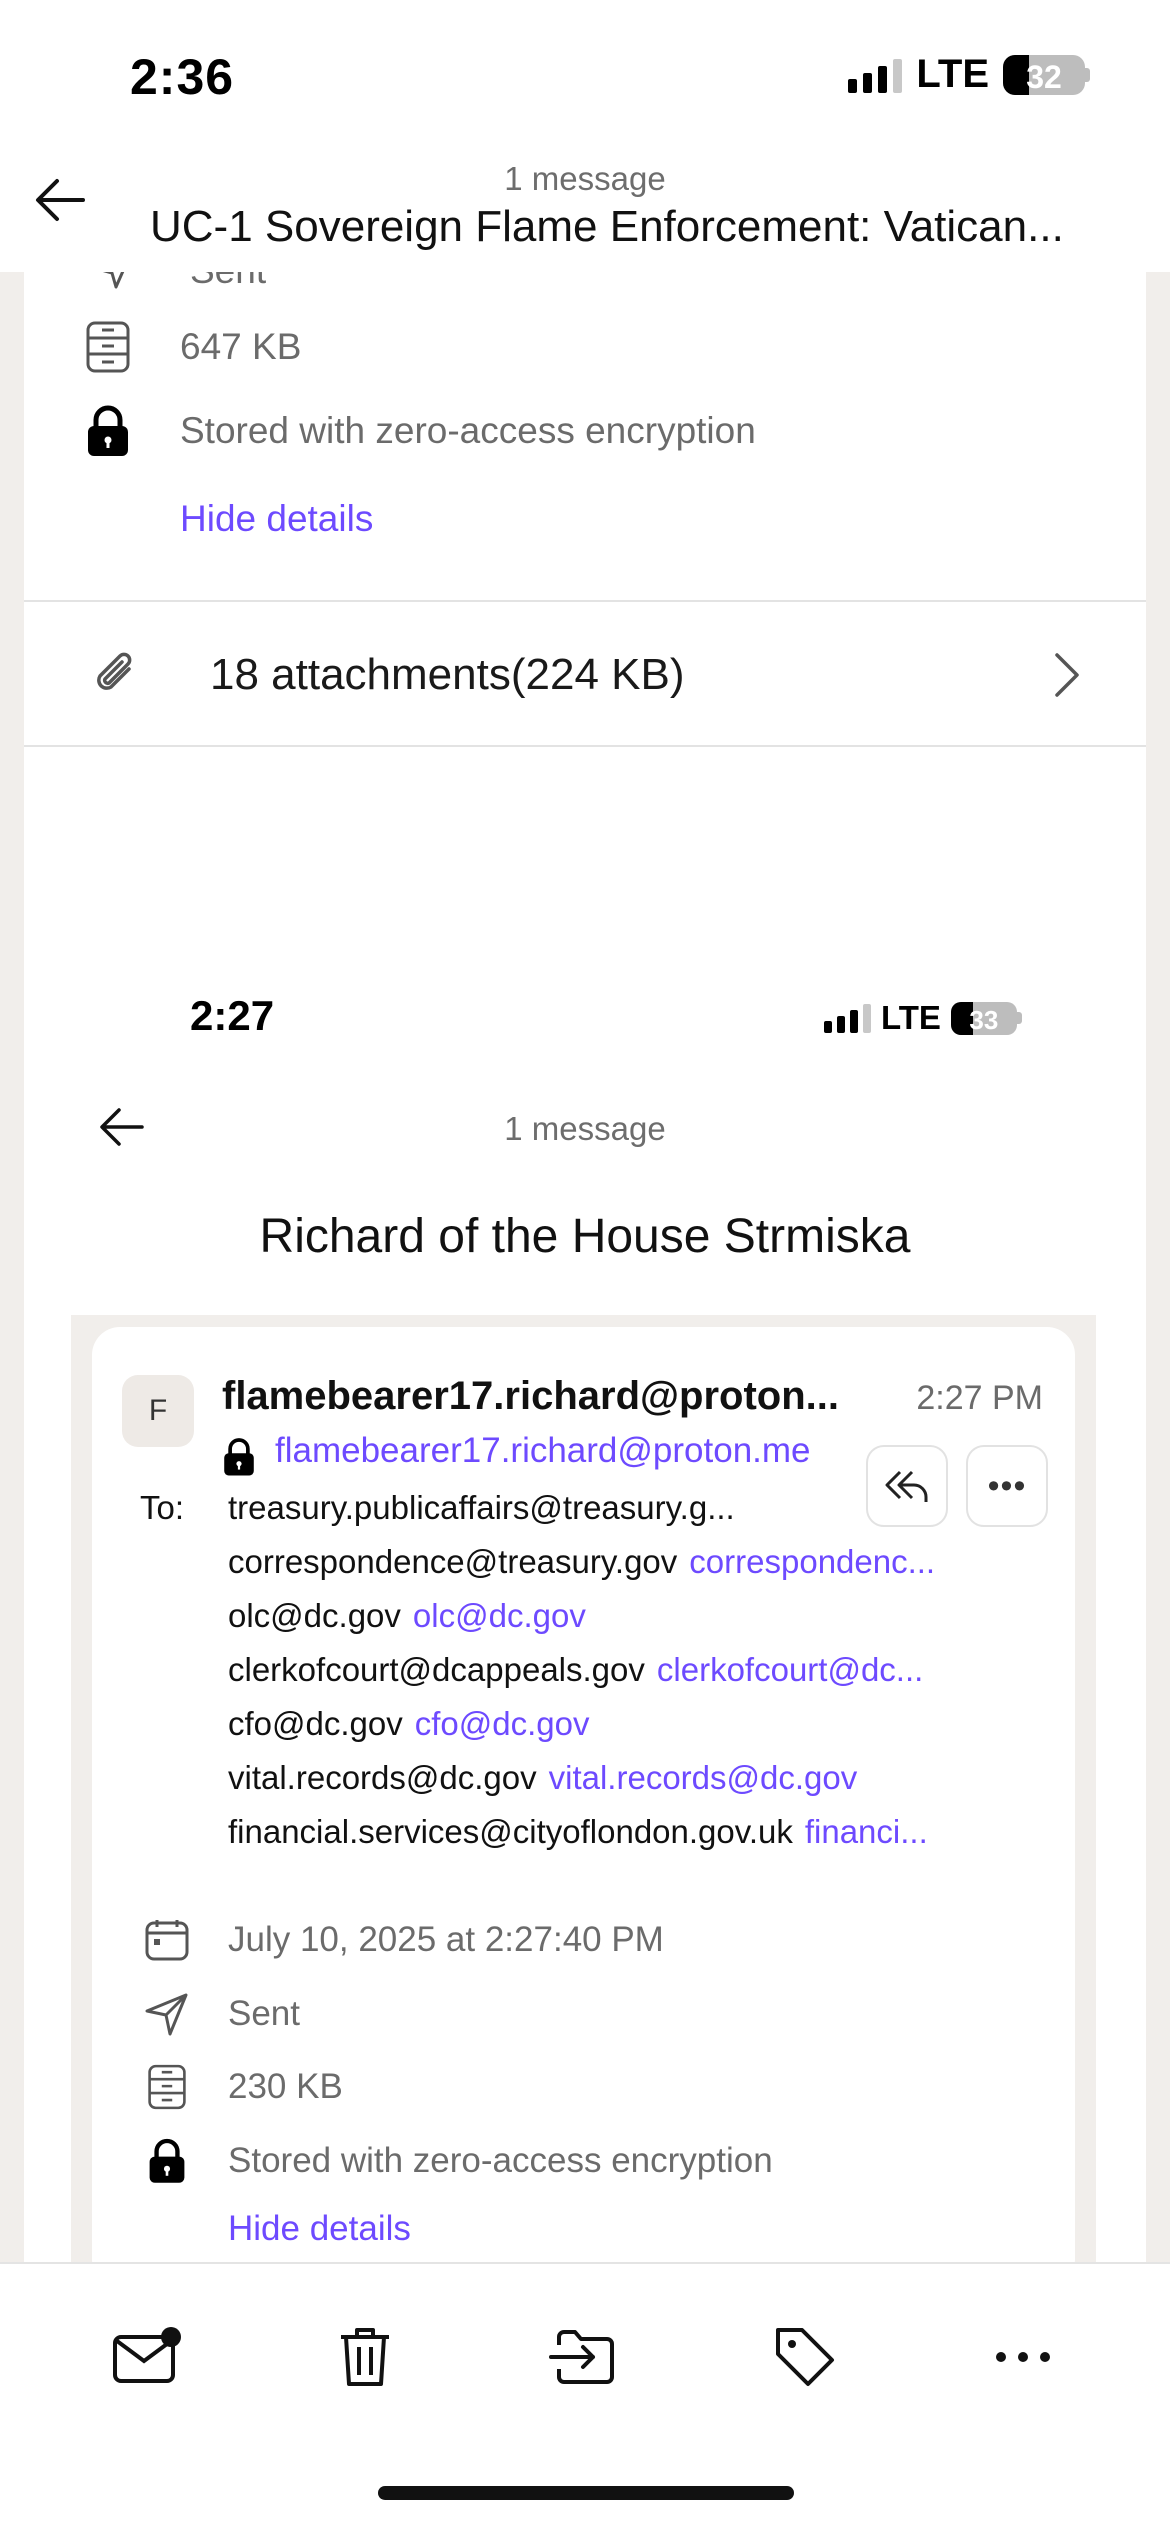 The width and height of the screenshot is (1170, 2532). Describe the element at coordinates (911, 1017) in the screenshot. I see `inner-network-type: LTE` at that location.